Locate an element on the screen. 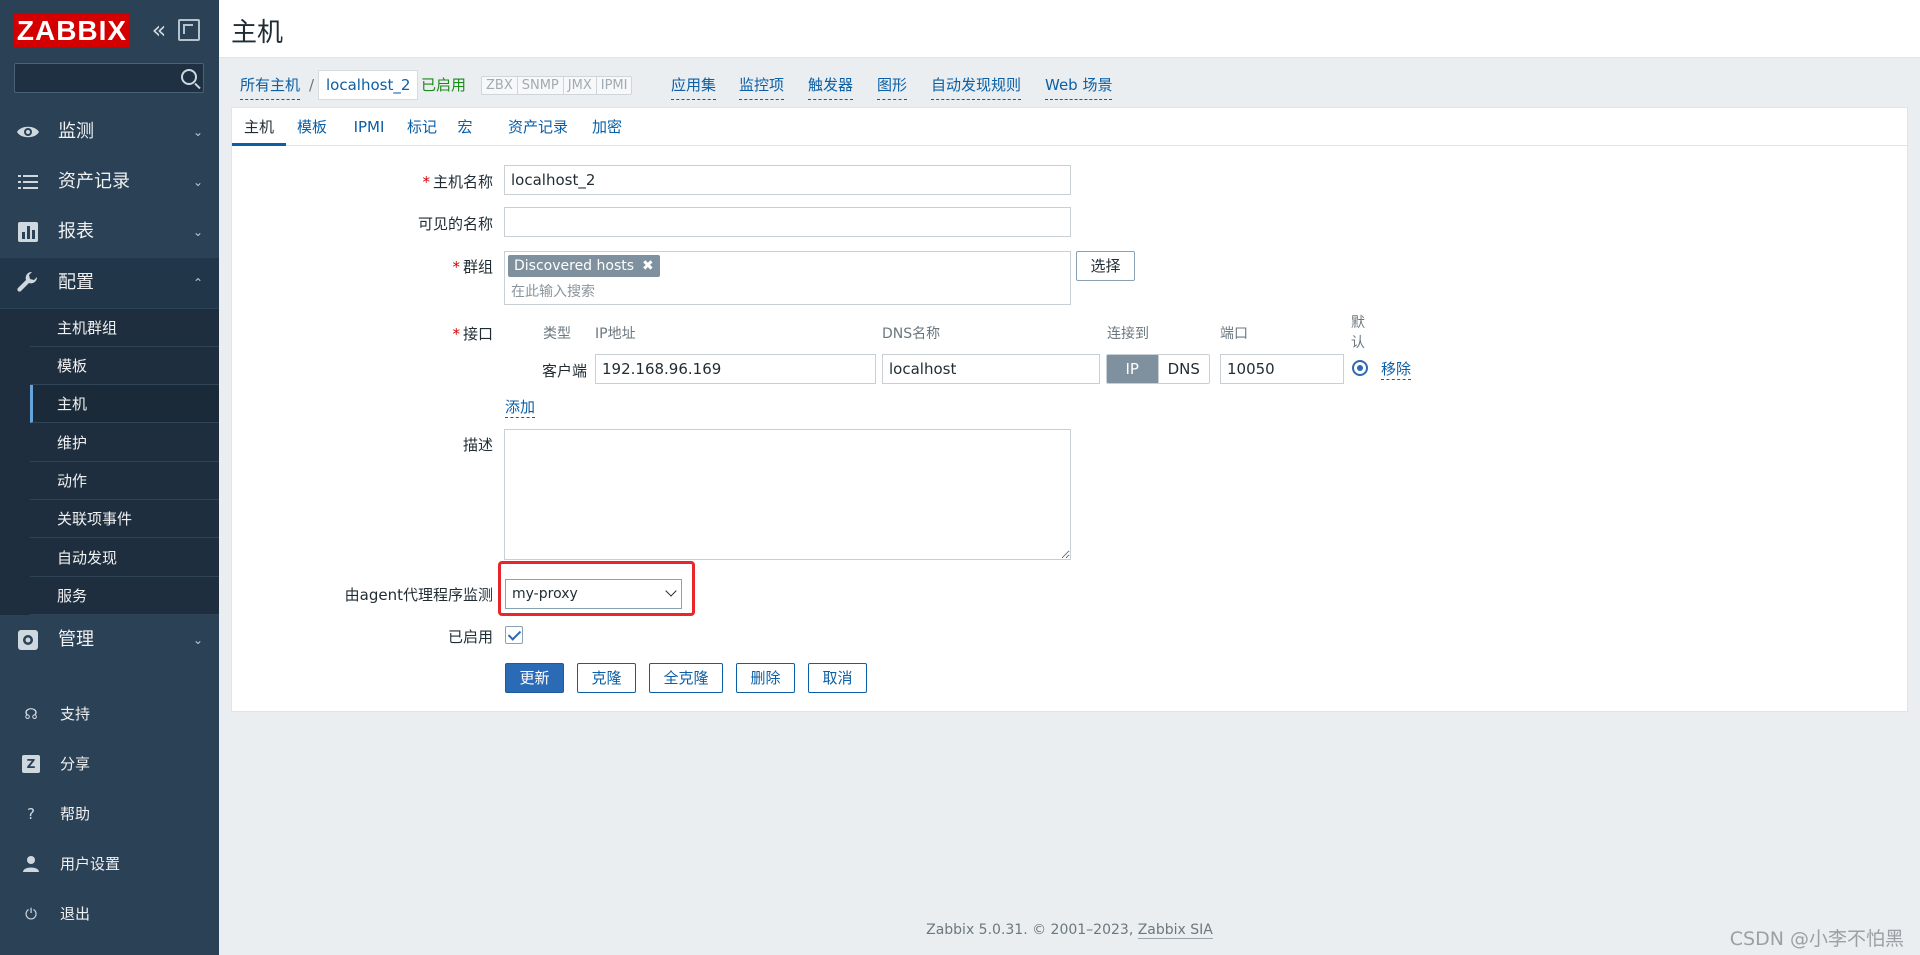 The image size is (1920, 955). nav-monitoring: 监测 ⌄ is located at coordinates (109, 132).